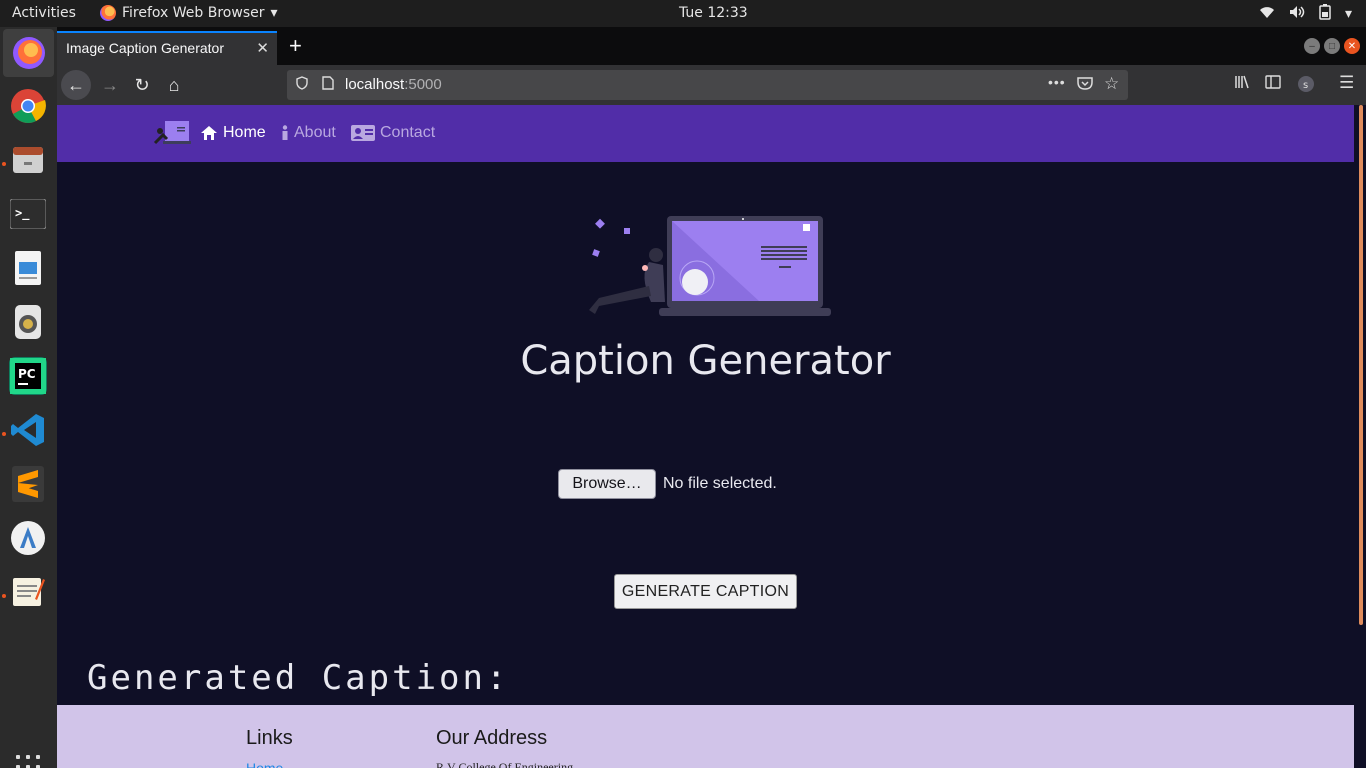 This screenshot has height=768, width=1366. What do you see at coordinates (28, 397) in the screenshot?
I see `dock: >_ PC` at bounding box center [28, 397].